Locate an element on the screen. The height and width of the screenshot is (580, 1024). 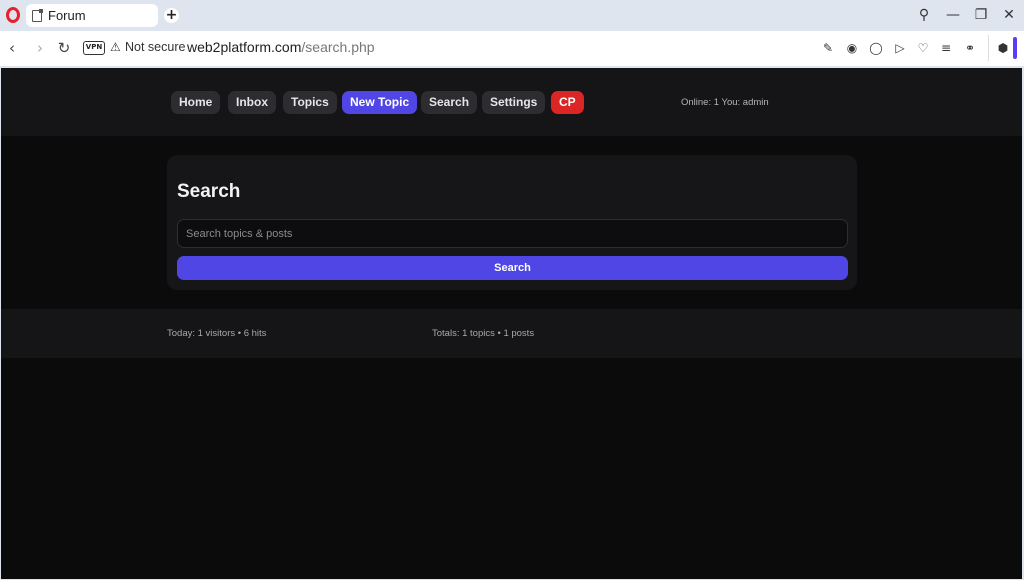
heart-icon: ♡ is located at coordinates (923, 48).